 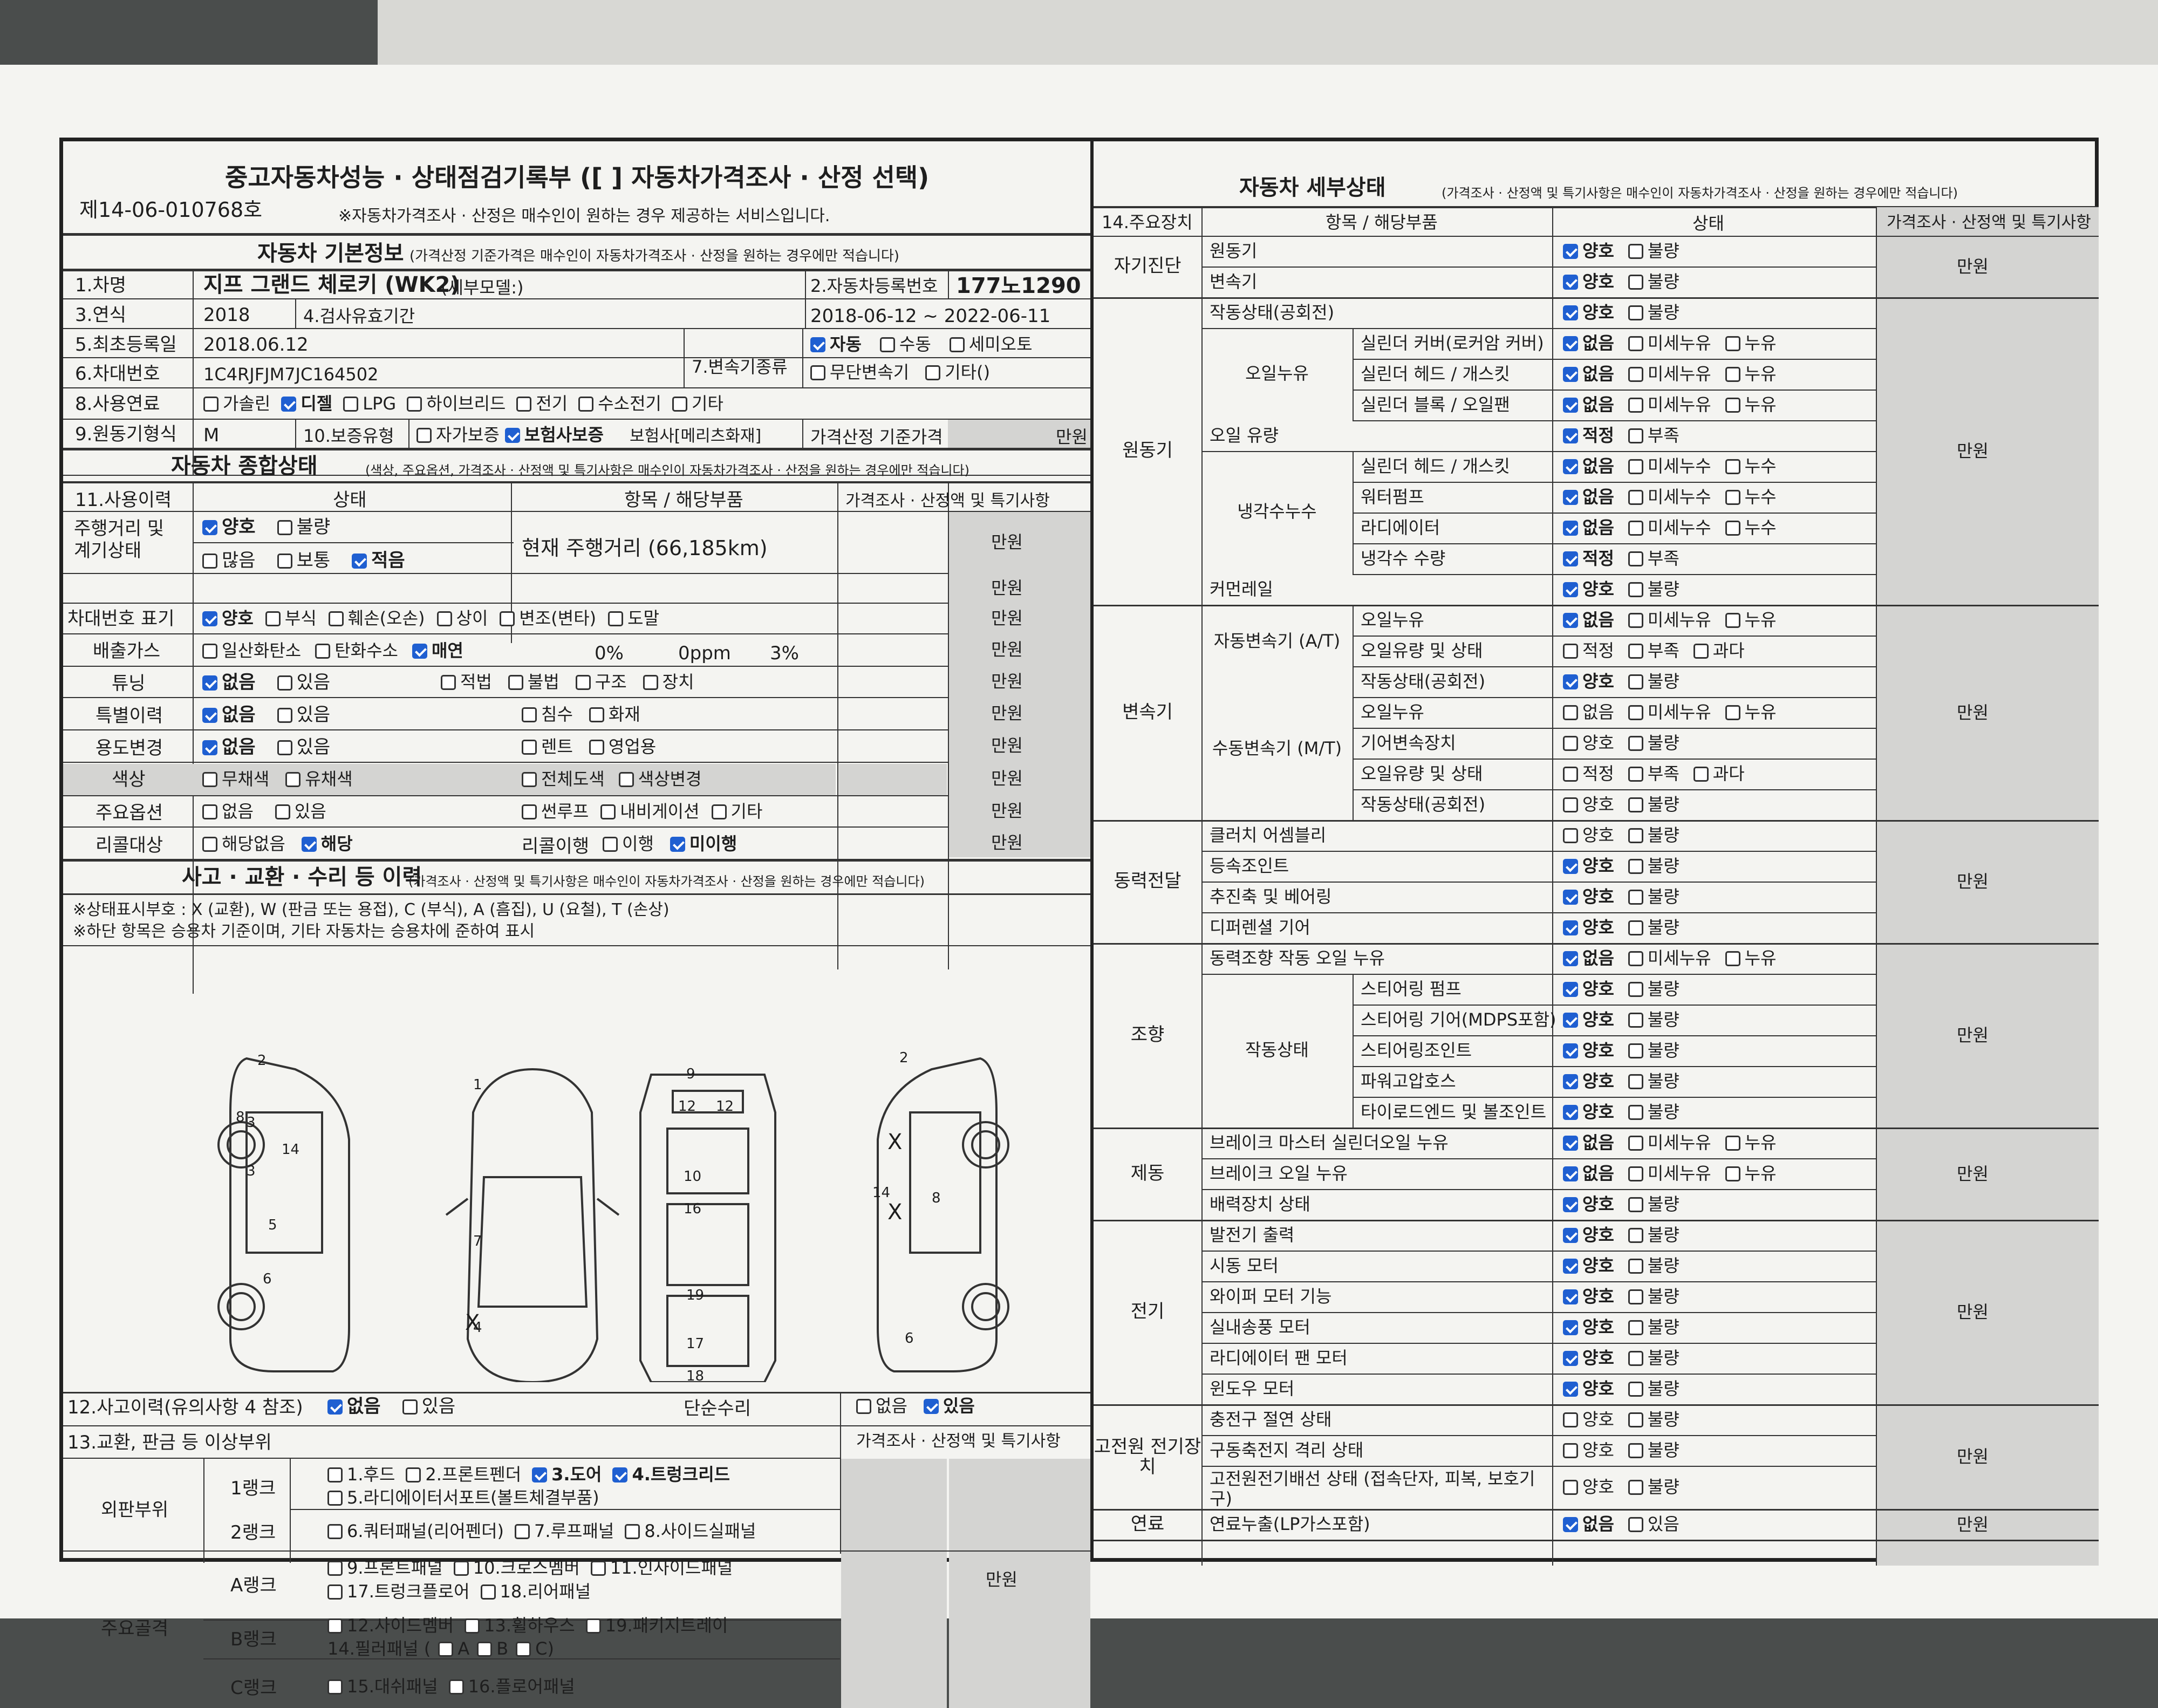 What do you see at coordinates (554, 435) in the screenshot?
I see `checkbox-option: 보험사보증` at bounding box center [554, 435].